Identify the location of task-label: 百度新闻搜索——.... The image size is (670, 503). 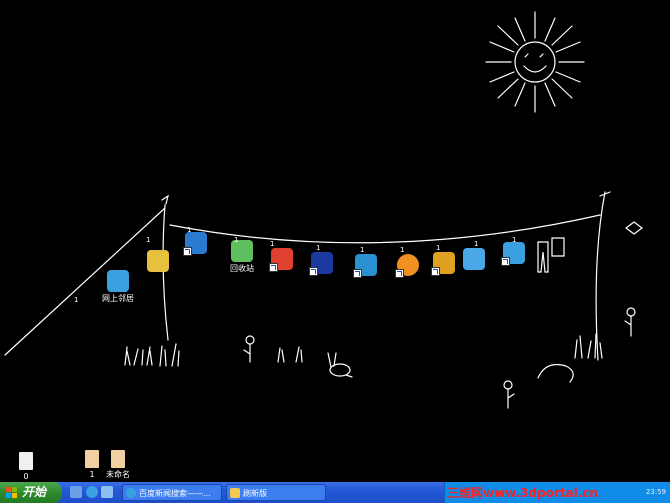
(175, 493).